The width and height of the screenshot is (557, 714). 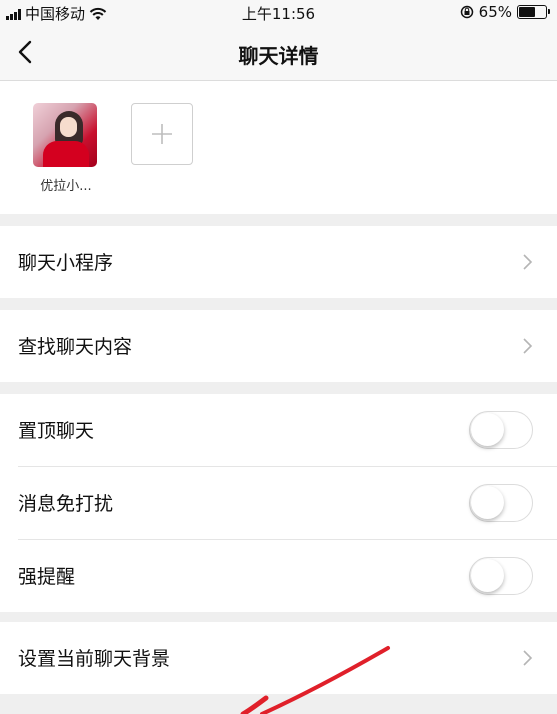 I want to click on rotation-lock-icon, so click(x=466, y=12).